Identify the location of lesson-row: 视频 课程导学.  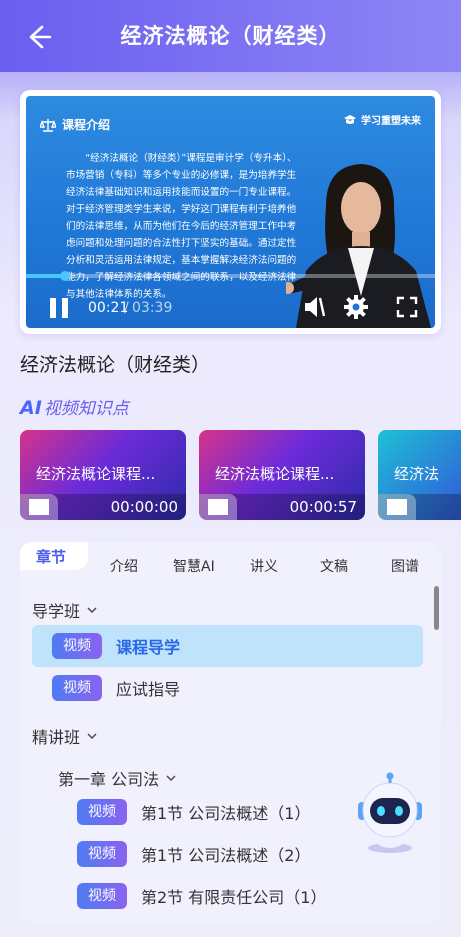
(227, 646).